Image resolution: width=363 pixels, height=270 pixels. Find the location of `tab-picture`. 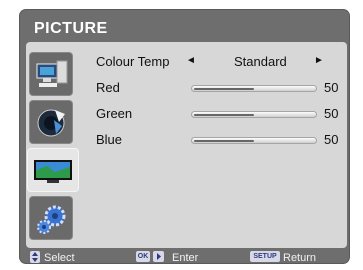

tab-picture is located at coordinates (53, 170).